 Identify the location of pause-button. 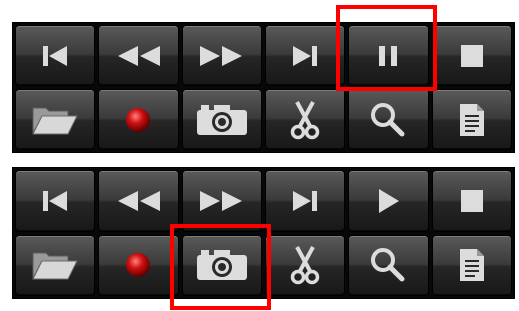
(388, 55).